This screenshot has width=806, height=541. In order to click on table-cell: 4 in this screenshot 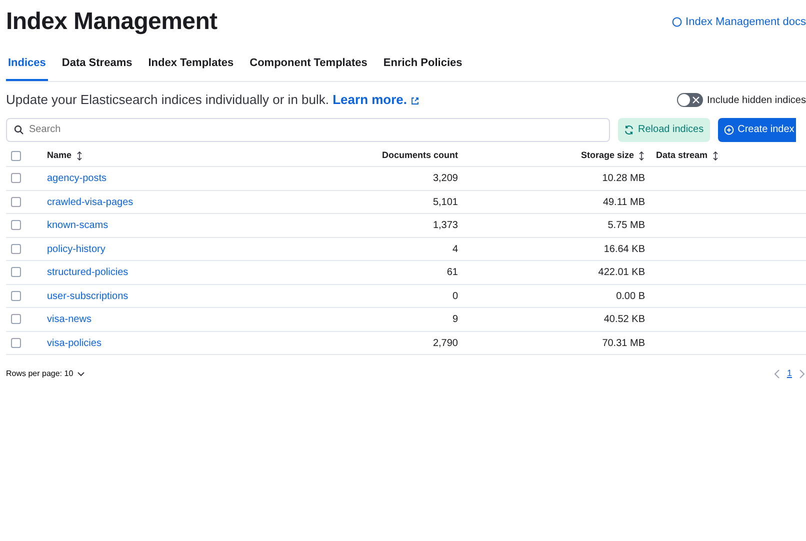, I will do `click(455, 249)`.